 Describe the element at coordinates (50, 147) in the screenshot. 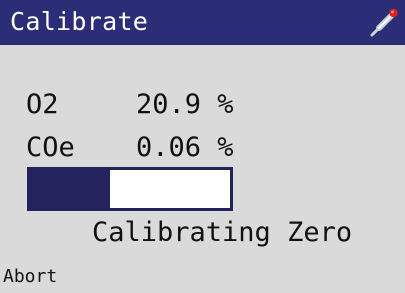

I see `reading-label-coe: COe` at that location.